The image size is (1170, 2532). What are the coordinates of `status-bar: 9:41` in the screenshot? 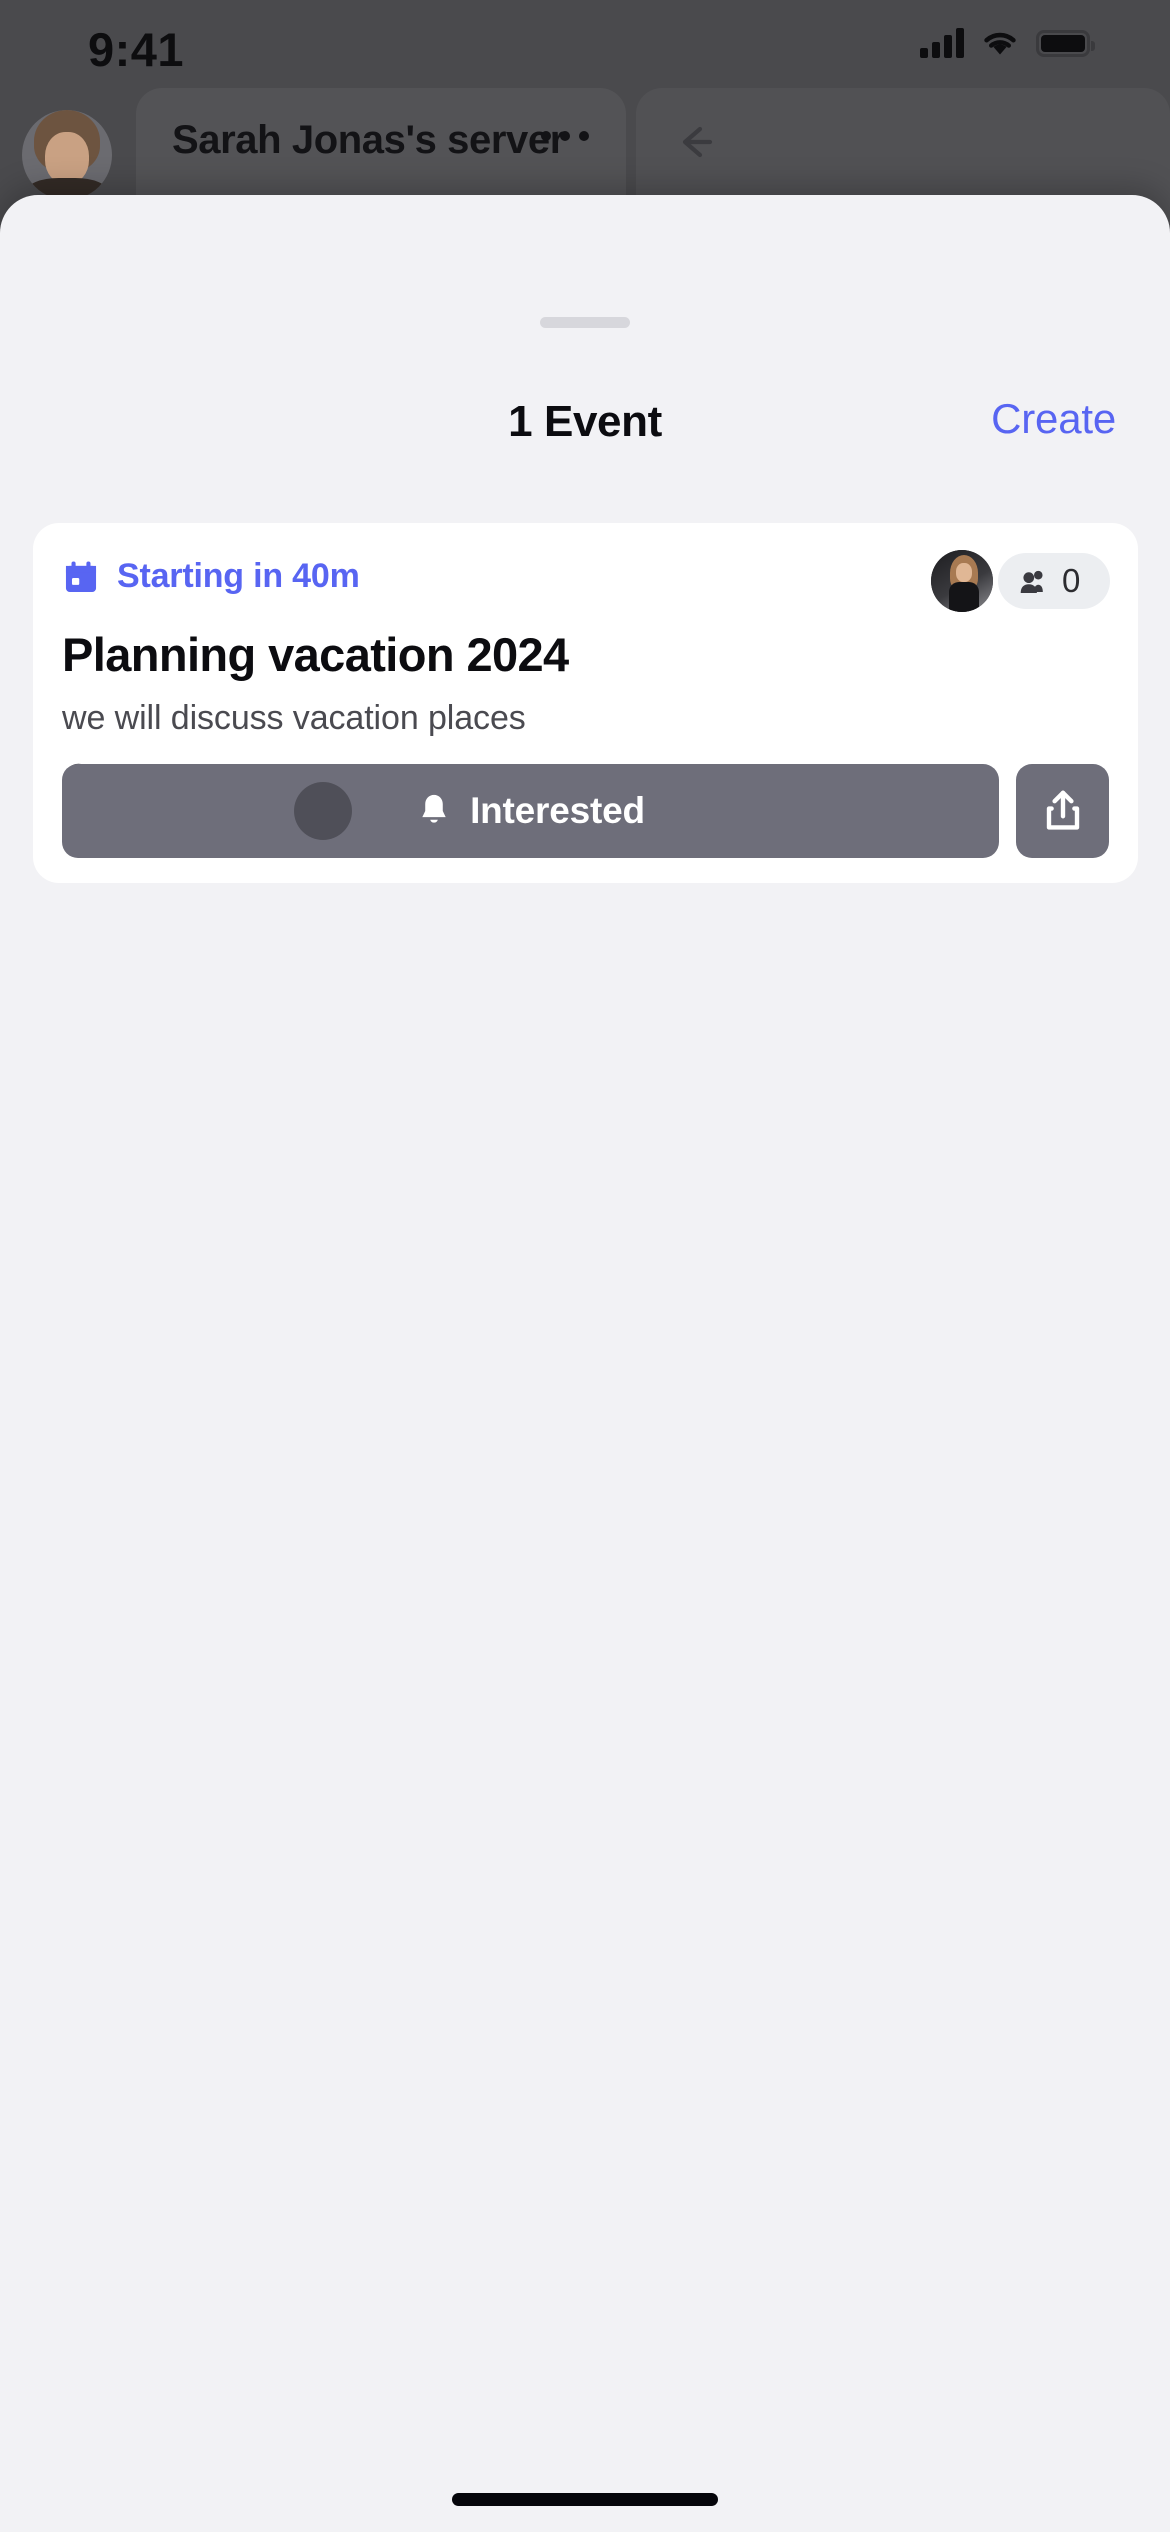 It's located at (585, 50).